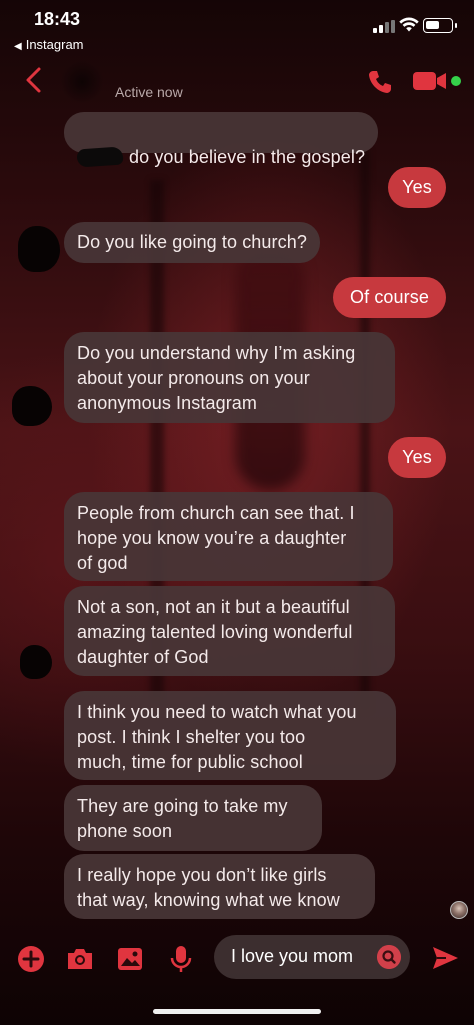 Image resolution: width=474 pixels, height=1025 pixels. What do you see at coordinates (389, 297) in the screenshot?
I see `message-outgoing: Of course` at bounding box center [389, 297].